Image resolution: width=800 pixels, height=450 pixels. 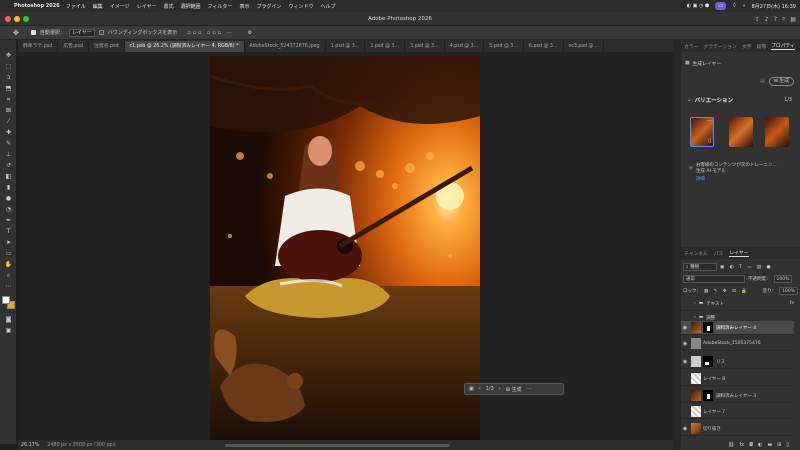 What do you see at coordinates (762, 81) in the screenshot?
I see `image-icon: ▤` at bounding box center [762, 81].